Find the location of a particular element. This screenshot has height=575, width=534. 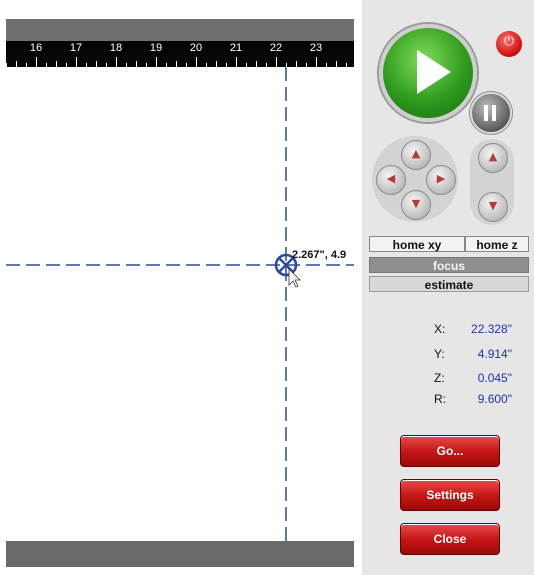

power-icon: ⏻ is located at coordinates (509, 41).